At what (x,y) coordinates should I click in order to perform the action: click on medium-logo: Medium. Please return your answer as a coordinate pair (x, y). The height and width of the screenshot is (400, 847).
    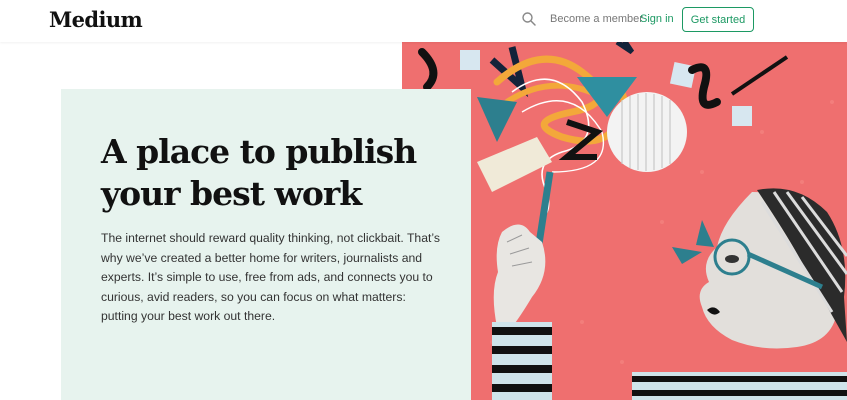
    Looking at the image, I should click on (96, 19).